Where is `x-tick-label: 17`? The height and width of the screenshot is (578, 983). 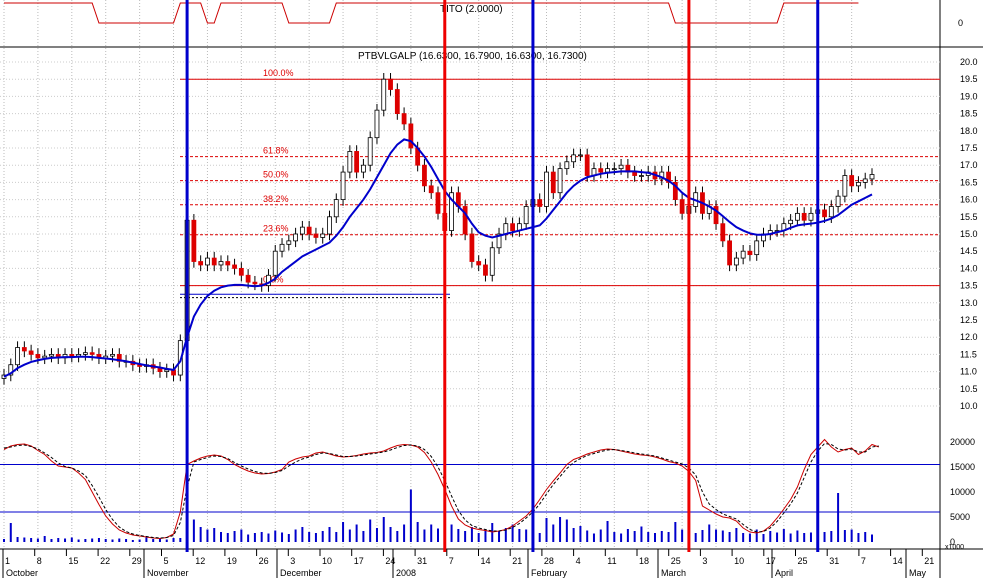 x-tick-label: 17 is located at coordinates (359, 561).